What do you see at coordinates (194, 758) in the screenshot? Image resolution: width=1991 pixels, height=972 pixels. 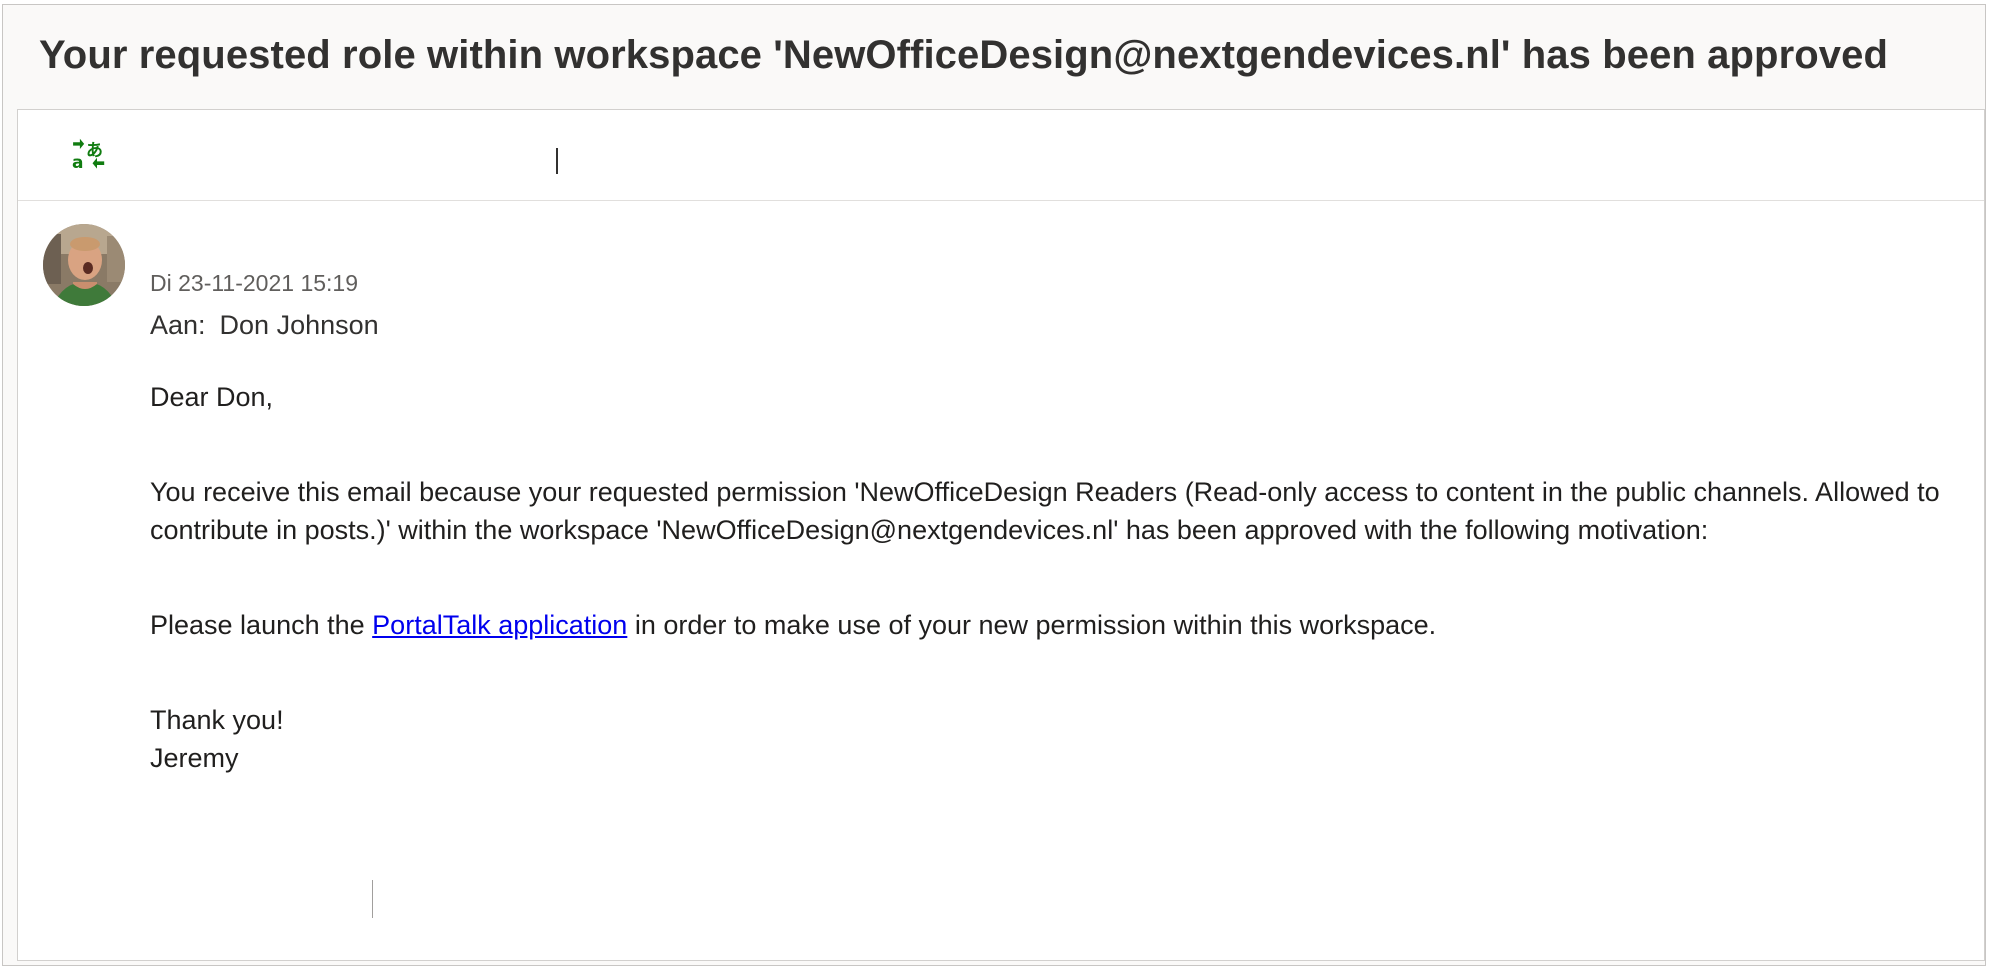 I see `signature: Jeremy` at bounding box center [194, 758].